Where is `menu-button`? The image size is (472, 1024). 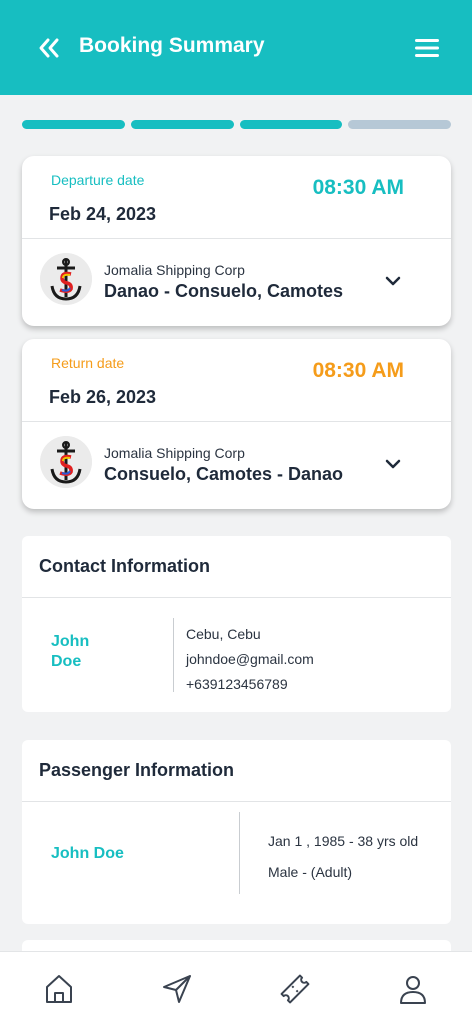 menu-button is located at coordinates (427, 48).